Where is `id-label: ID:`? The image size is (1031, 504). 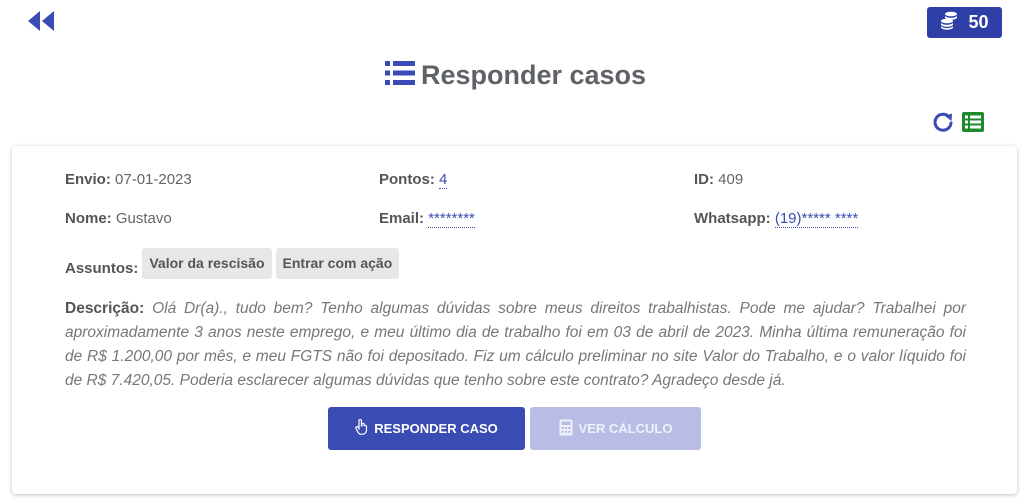
id-label: ID: is located at coordinates (704, 179).